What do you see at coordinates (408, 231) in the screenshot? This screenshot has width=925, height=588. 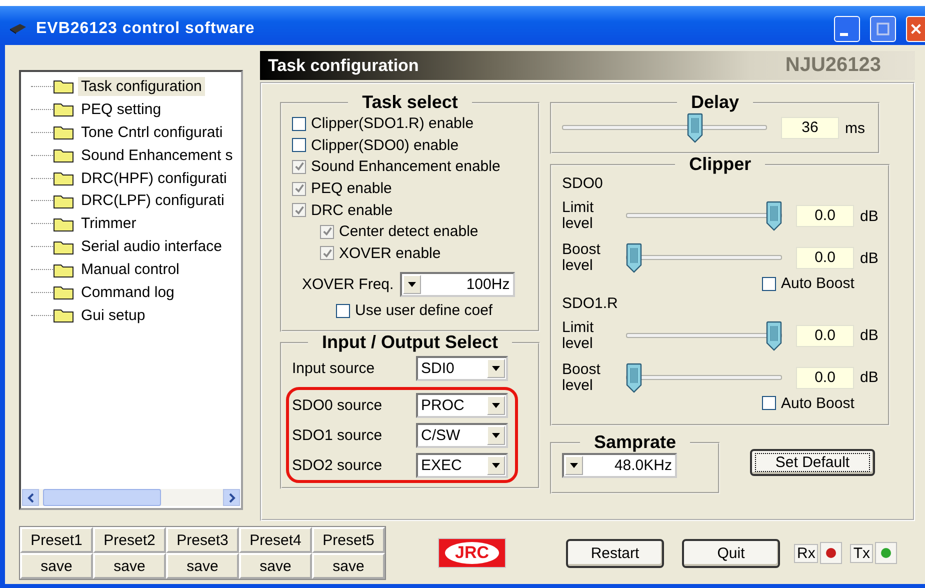 I see `checkbox-label: Center detect enable` at bounding box center [408, 231].